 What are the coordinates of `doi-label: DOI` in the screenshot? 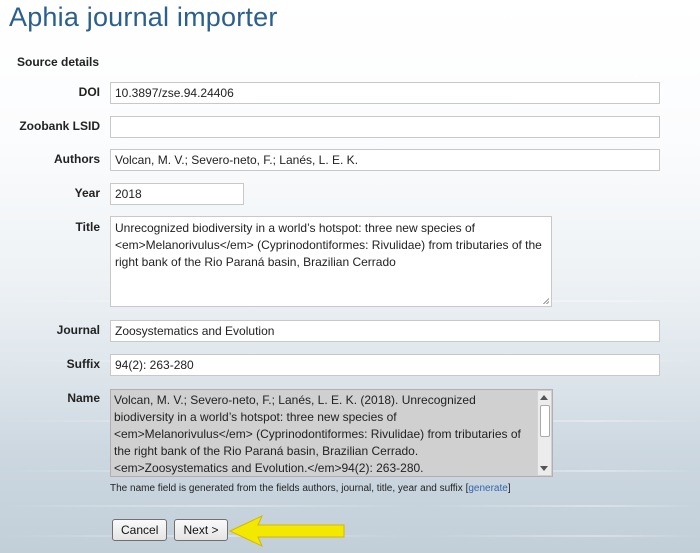 It's located at (89, 92).